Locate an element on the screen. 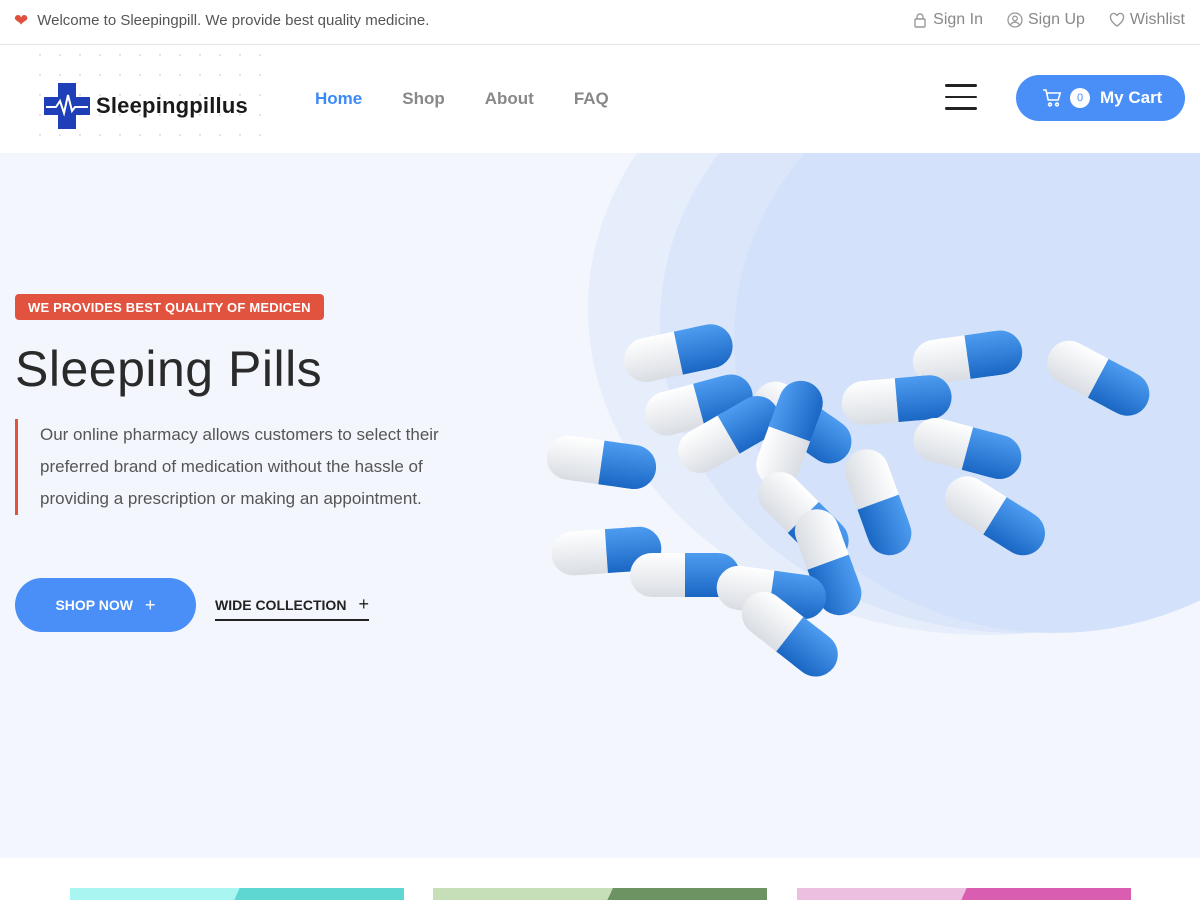  cart-count-badge: 0 is located at coordinates (1080, 98).